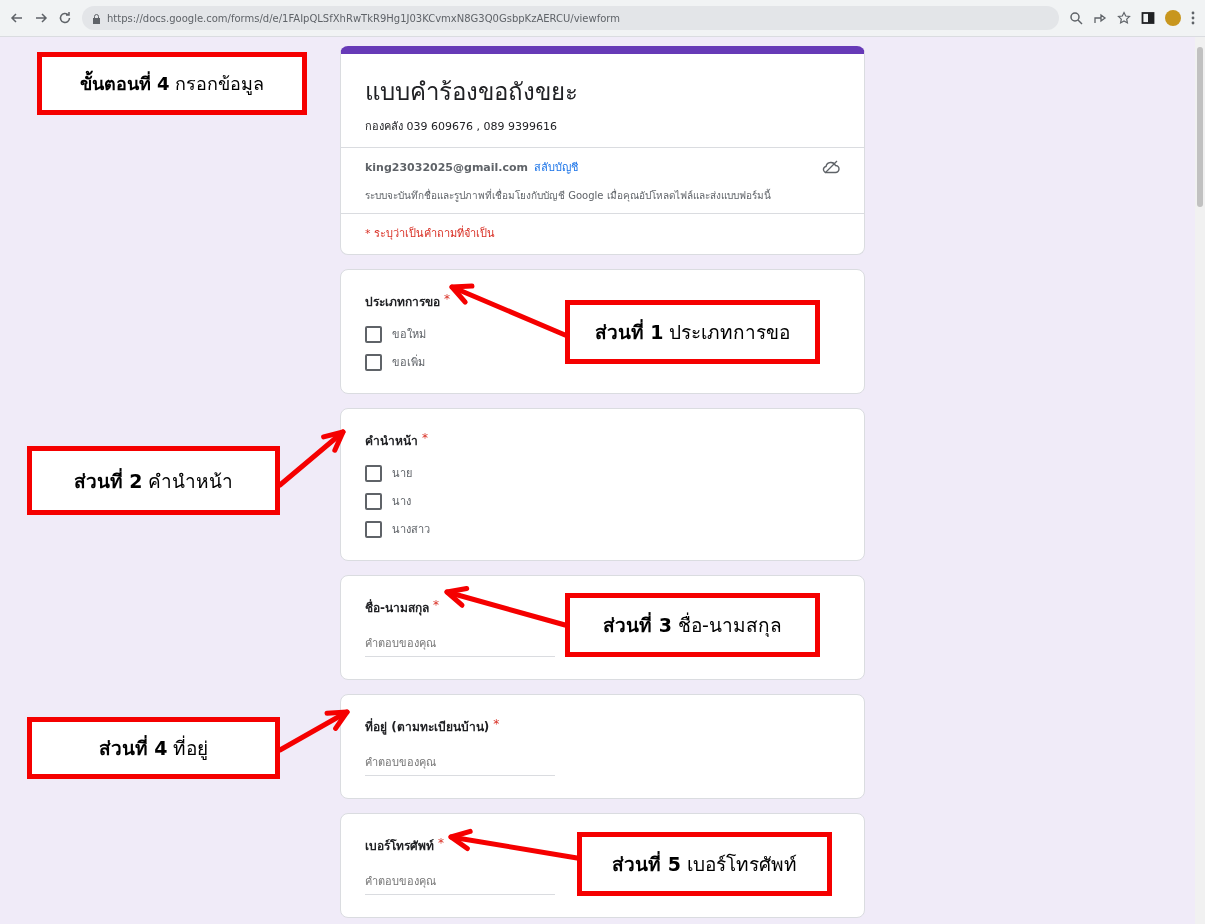  I want to click on forward-icon, so click(41, 18).